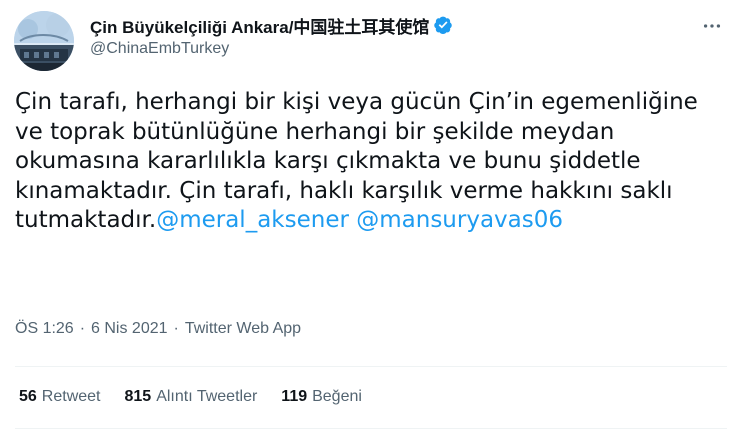 Image resolution: width=740 pixels, height=437 pixels. I want to click on retweets-count: 56, so click(28, 396).